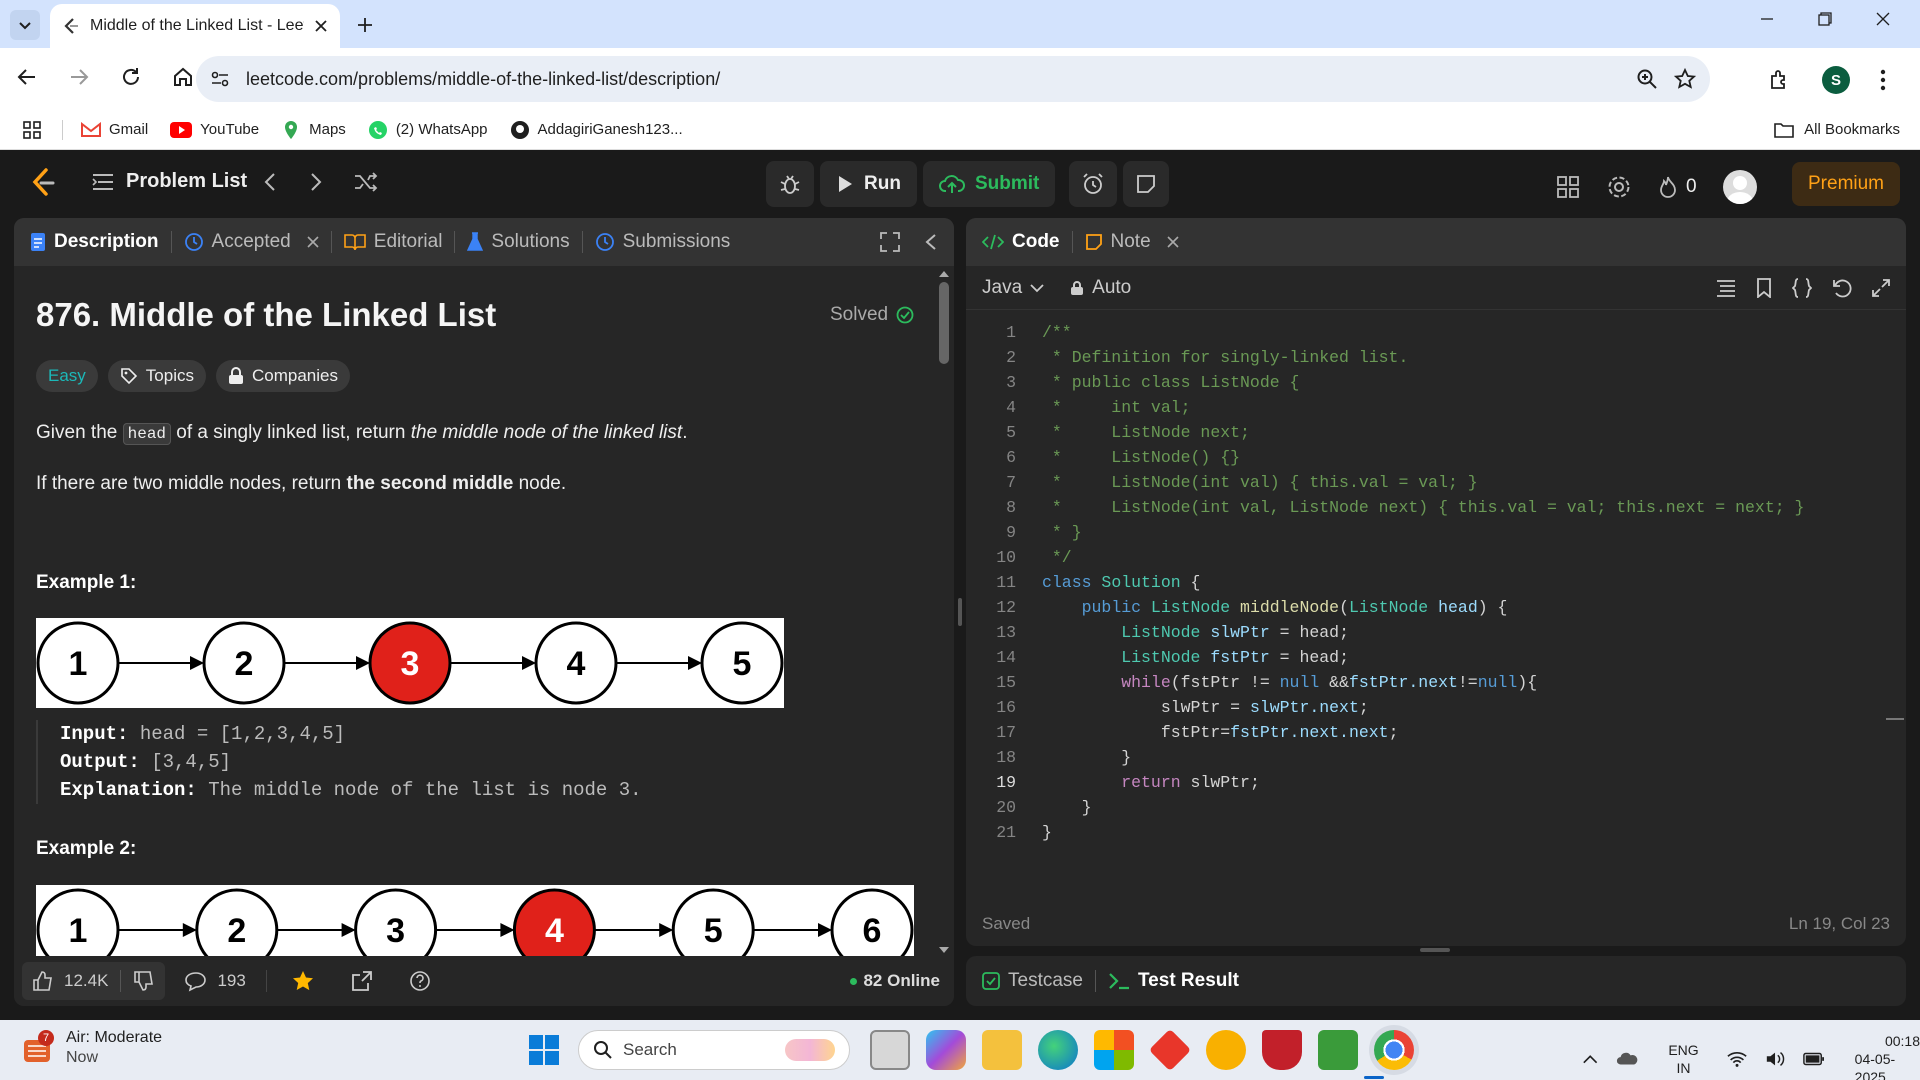 Image resolution: width=1920 pixels, height=1080 pixels. I want to click on chevron-up-icon, so click(1590, 1059).